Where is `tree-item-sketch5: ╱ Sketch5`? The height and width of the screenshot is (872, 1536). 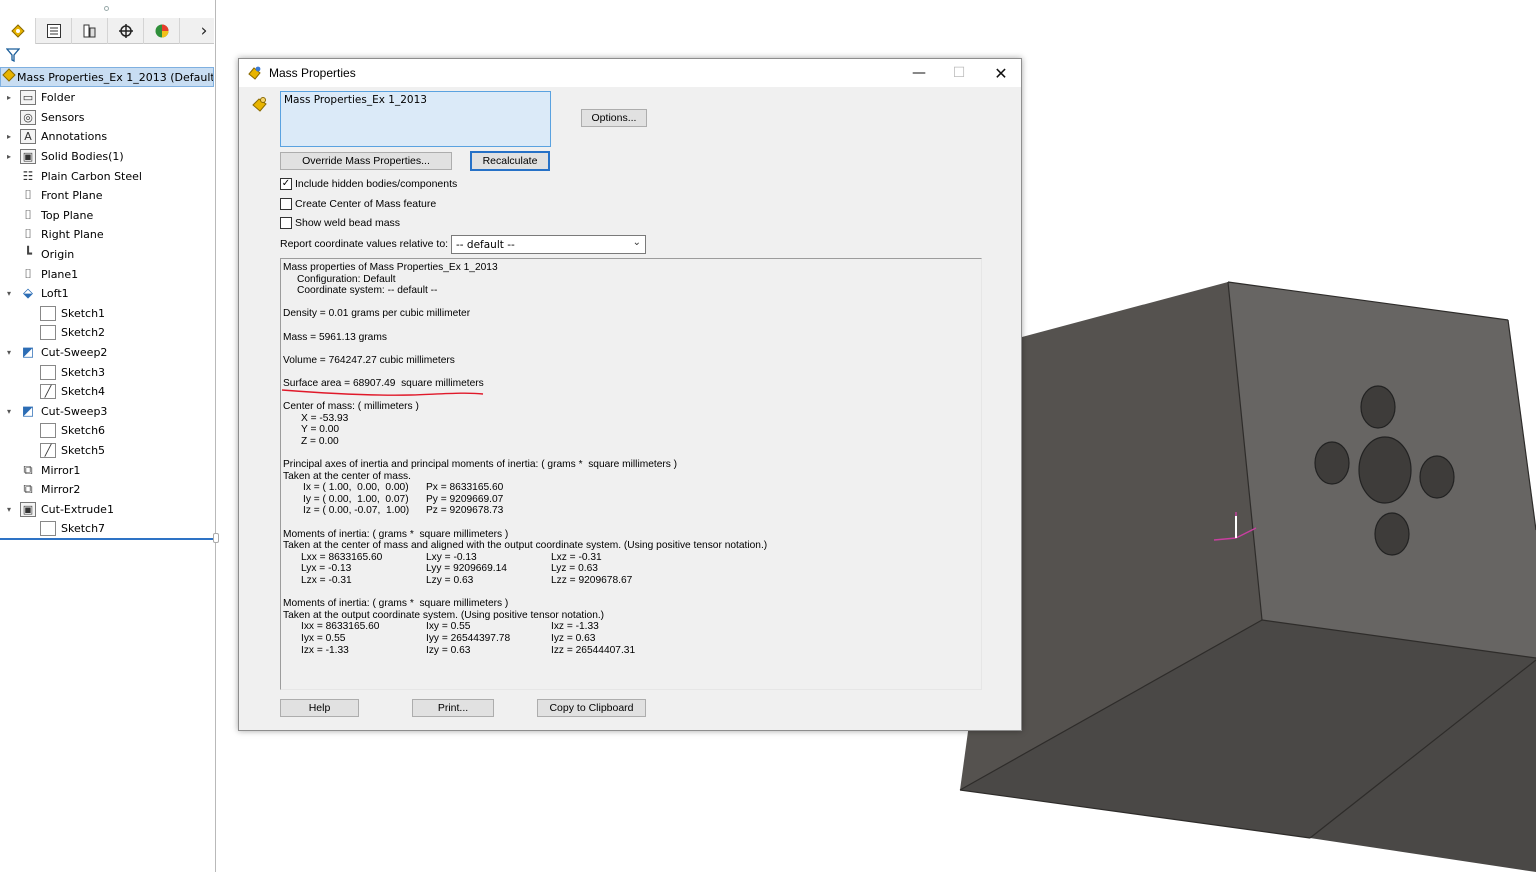
tree-item-sketch5: ╱ Sketch5 is located at coordinates (107, 451).